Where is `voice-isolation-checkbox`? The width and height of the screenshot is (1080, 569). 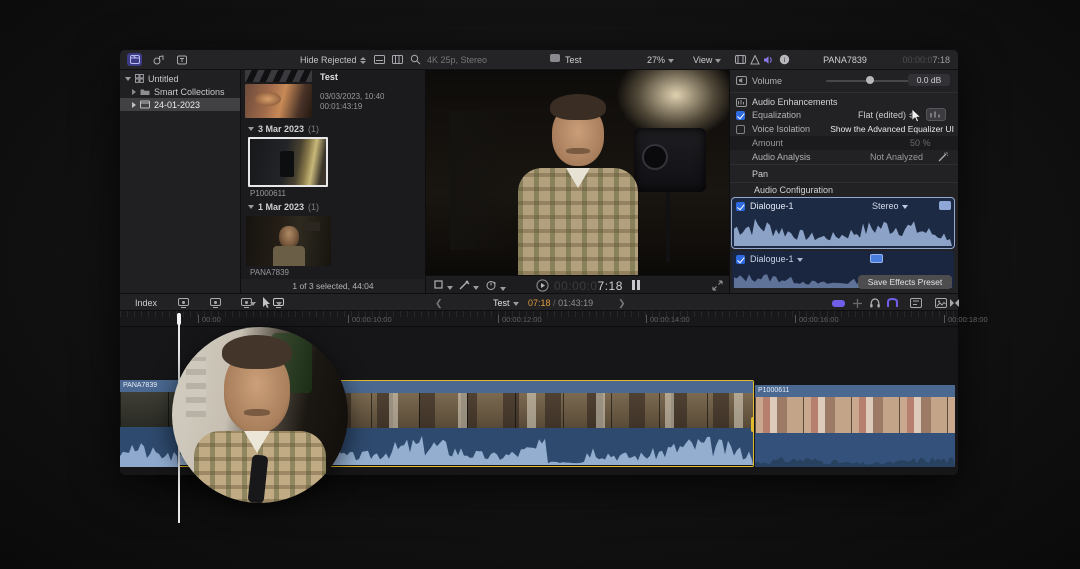 voice-isolation-checkbox is located at coordinates (740, 129).